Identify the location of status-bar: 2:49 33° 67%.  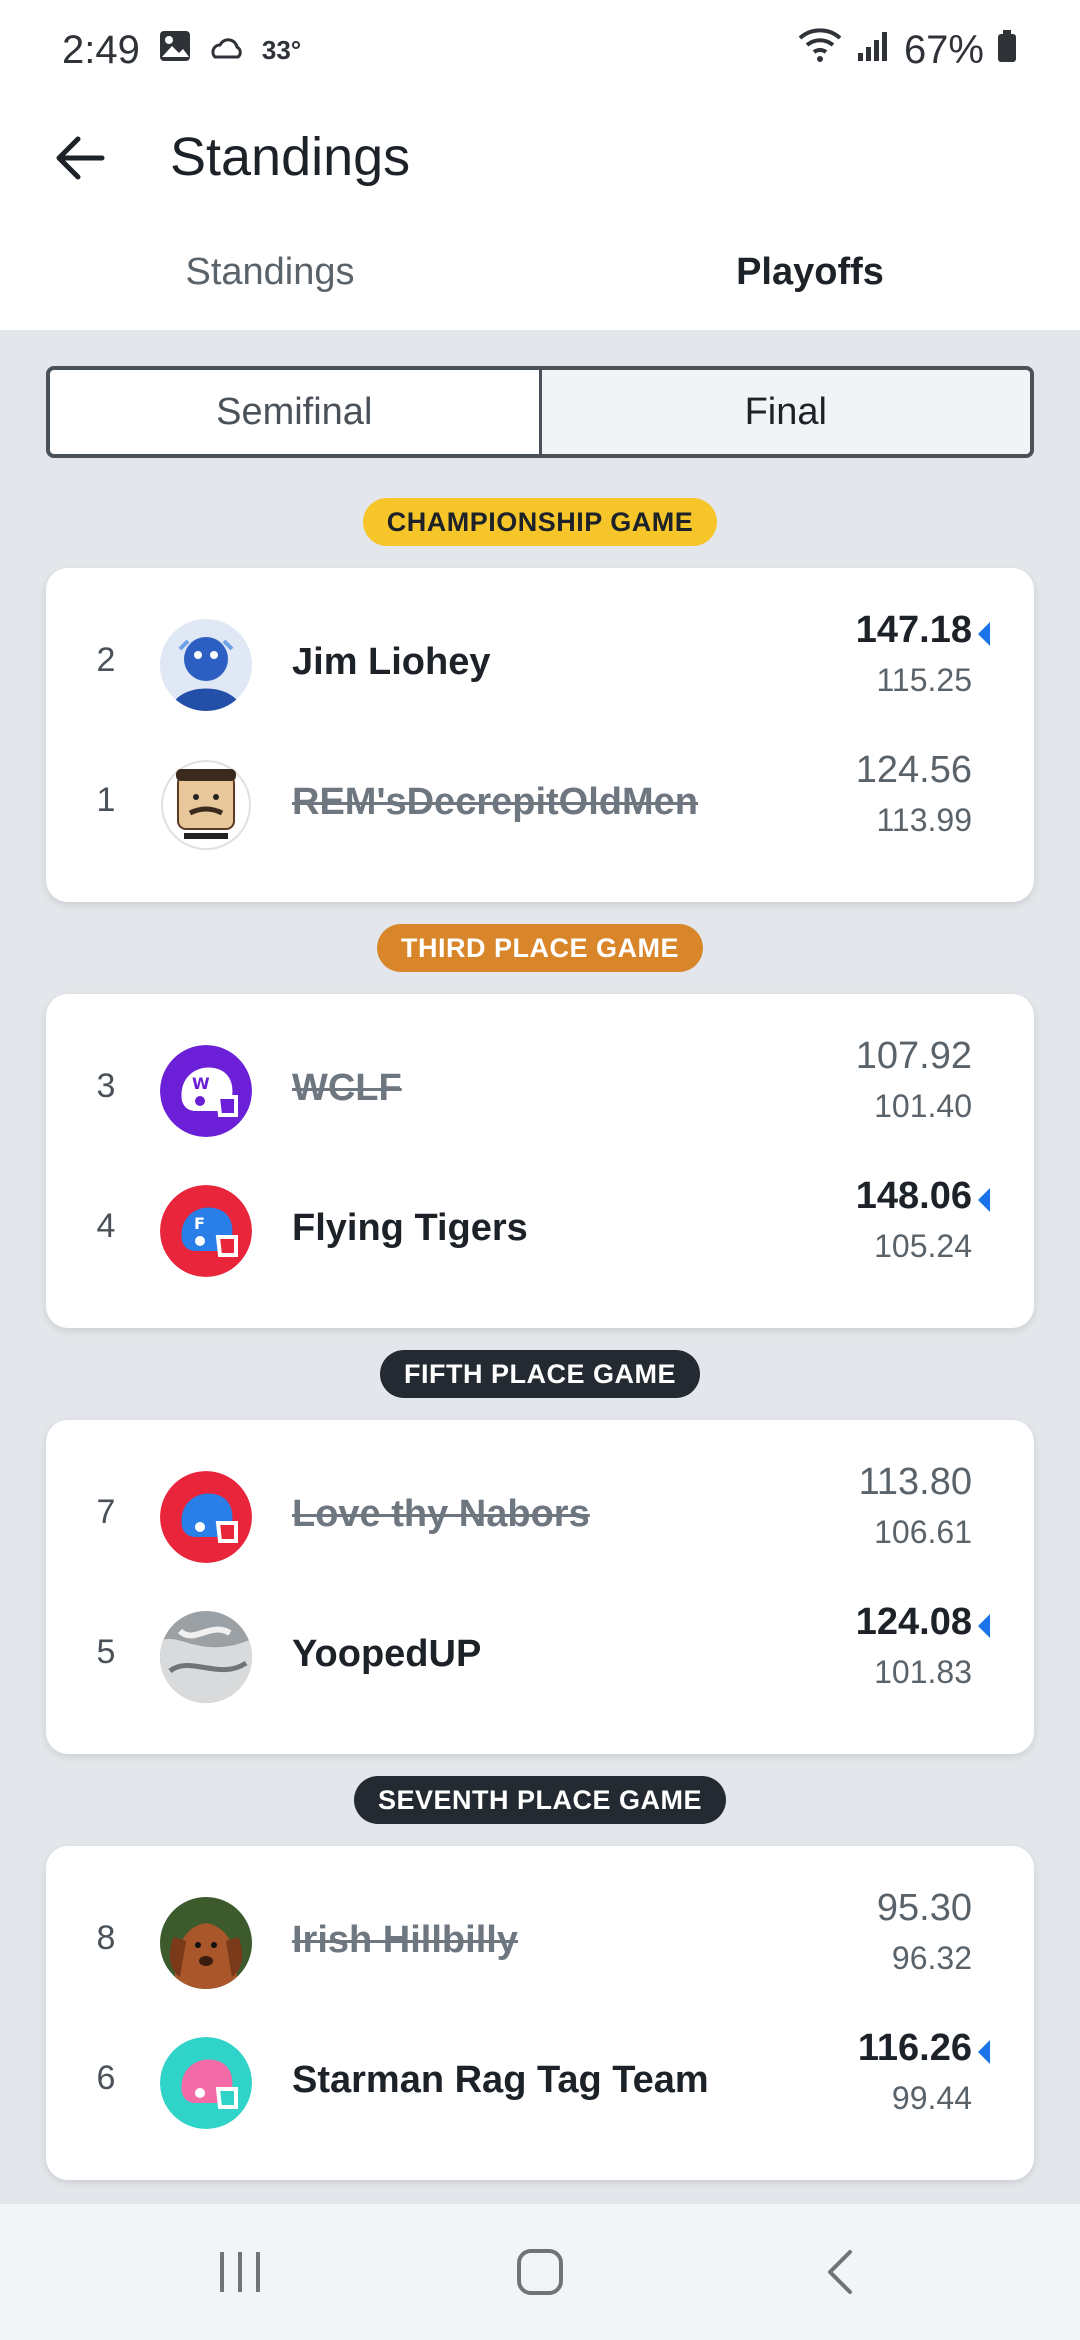
(540, 50).